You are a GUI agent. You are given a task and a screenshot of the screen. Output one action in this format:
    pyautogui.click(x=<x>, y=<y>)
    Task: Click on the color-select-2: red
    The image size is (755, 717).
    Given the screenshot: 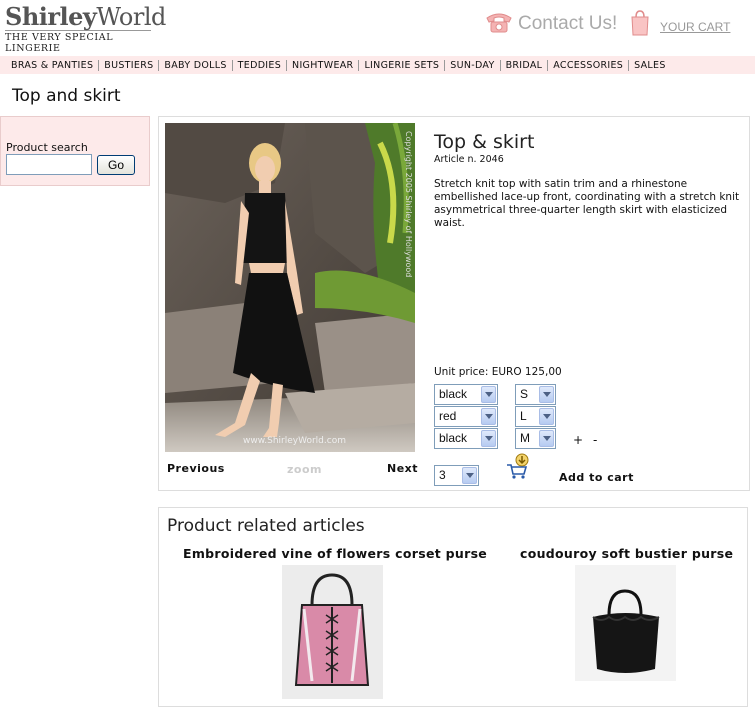 What is the action you would take?
    pyautogui.click(x=466, y=416)
    